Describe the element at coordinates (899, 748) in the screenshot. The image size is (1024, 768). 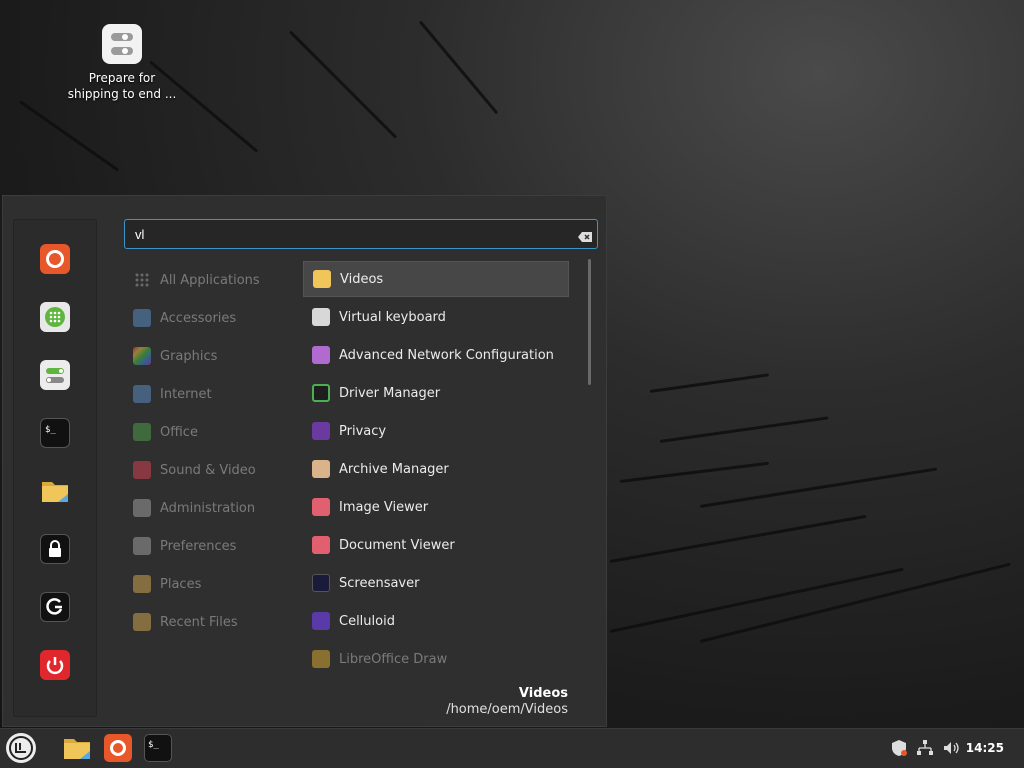
I see `shield-update-icon` at that location.